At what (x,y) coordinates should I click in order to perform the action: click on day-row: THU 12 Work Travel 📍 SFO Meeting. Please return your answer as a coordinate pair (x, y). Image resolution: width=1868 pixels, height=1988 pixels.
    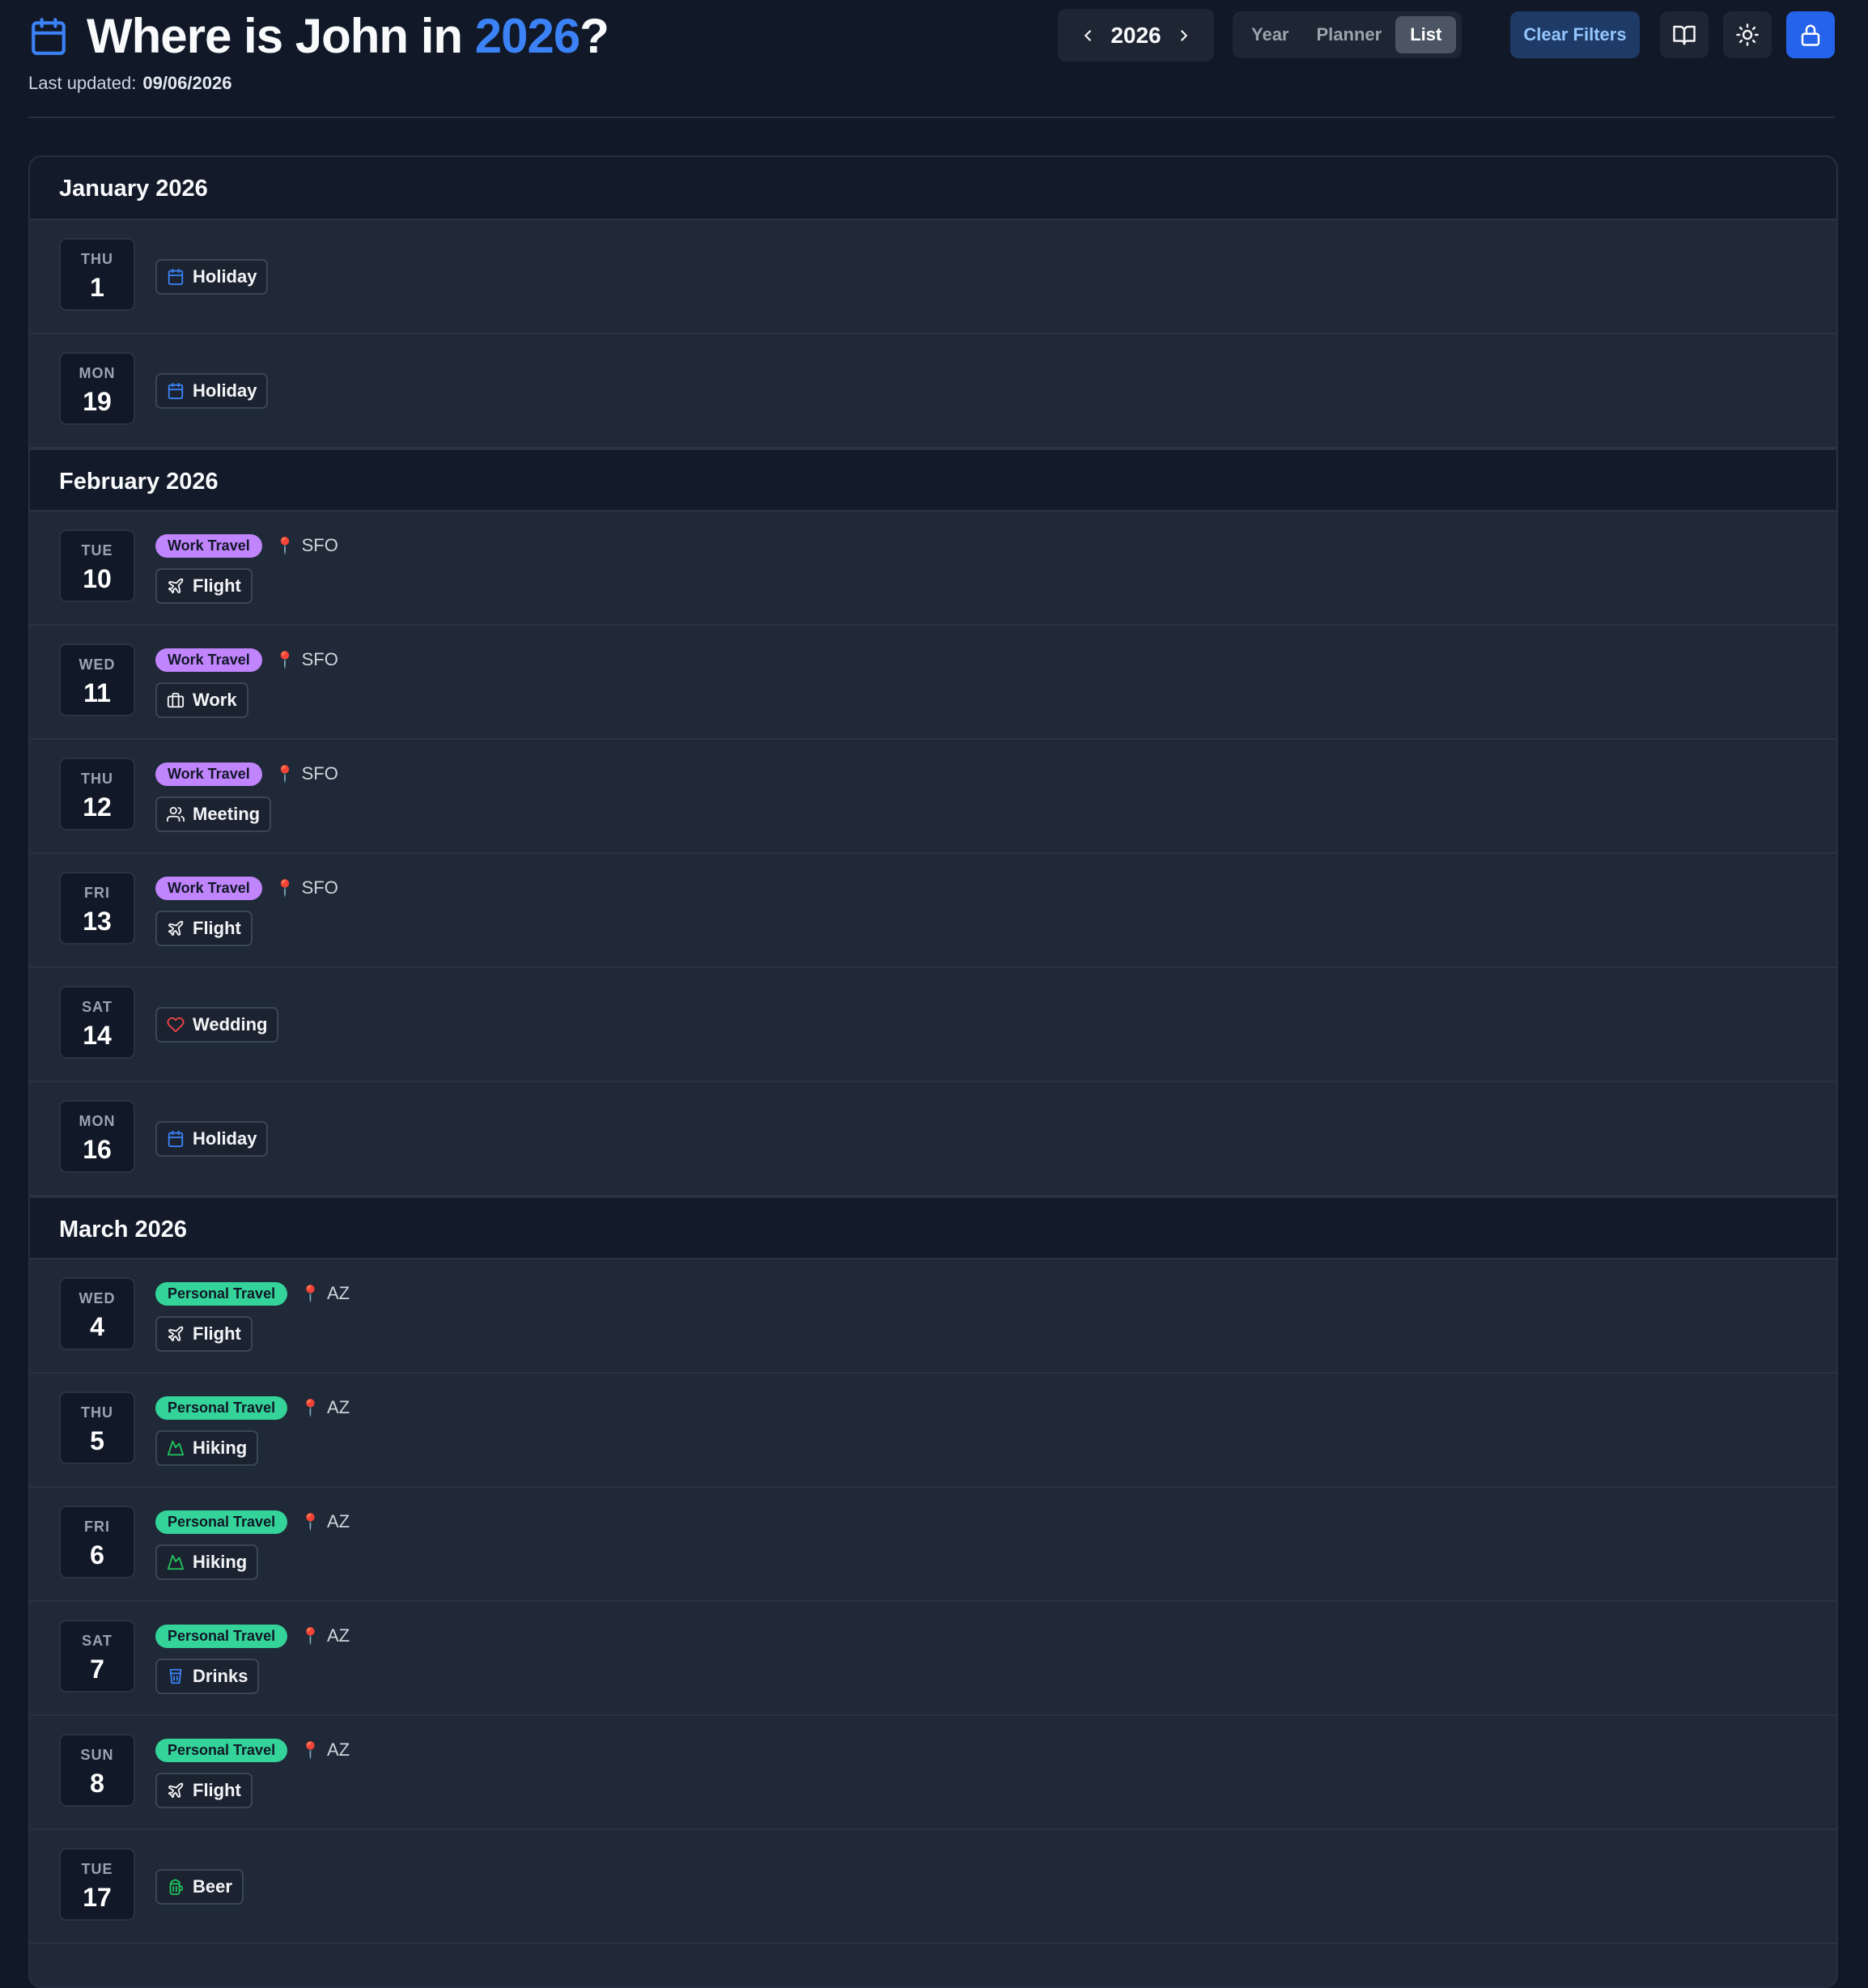
    Looking at the image, I should click on (933, 797).